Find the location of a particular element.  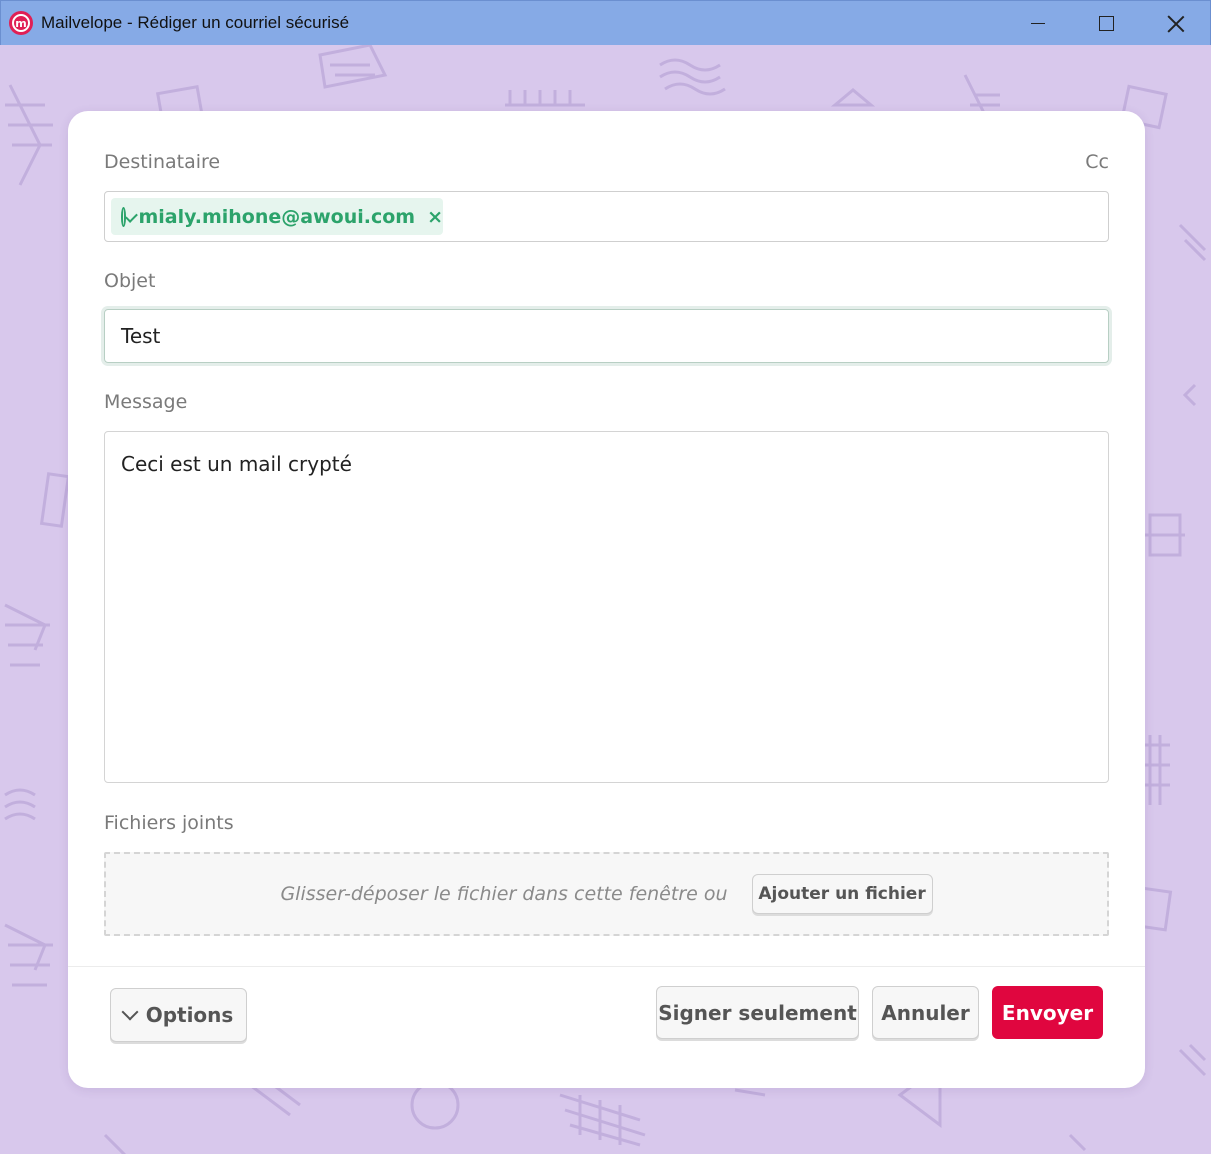

window-controls is located at coordinates (1106, 23).